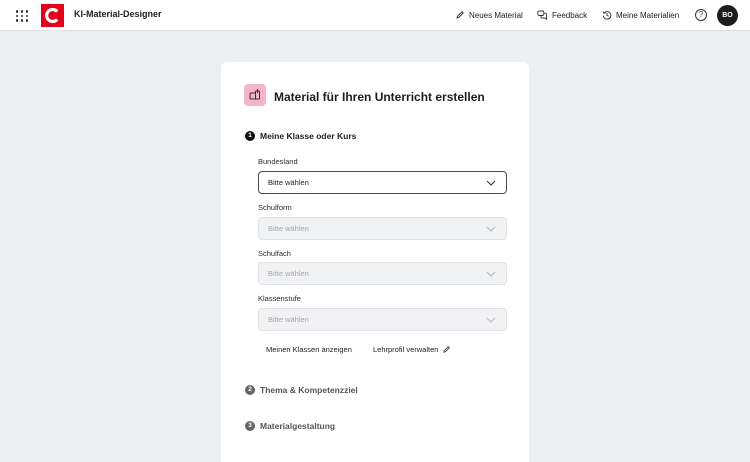 Image resolution: width=750 pixels, height=462 pixels. What do you see at coordinates (382, 182) in the screenshot?
I see `bundesland-select: Bitte wählen` at bounding box center [382, 182].